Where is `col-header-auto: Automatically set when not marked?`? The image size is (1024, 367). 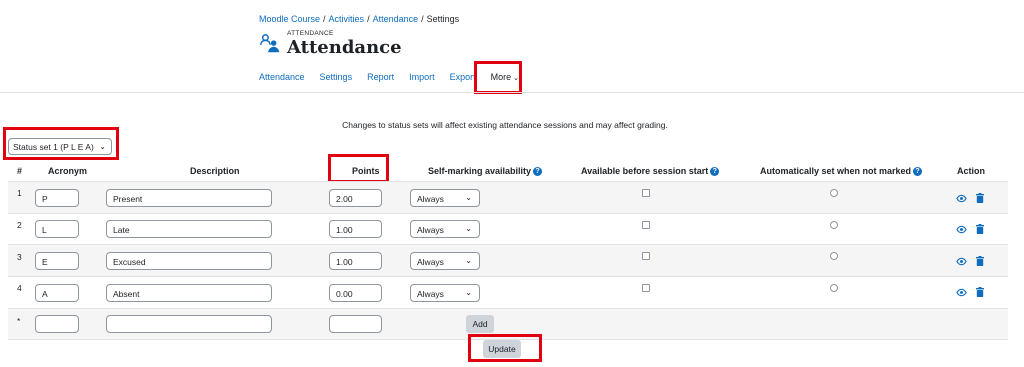
col-header-auto: Automatically set when not marked? is located at coordinates (841, 171).